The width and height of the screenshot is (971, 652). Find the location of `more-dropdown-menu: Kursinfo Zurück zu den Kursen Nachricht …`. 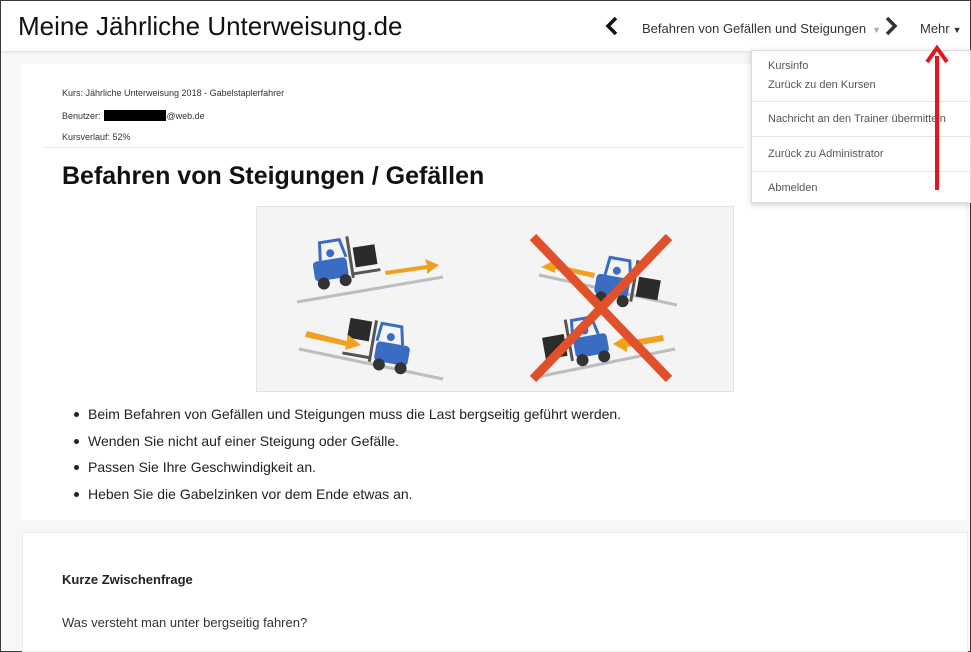

more-dropdown-menu: Kursinfo Zurück zu den Kursen Nachricht … is located at coordinates (861, 126).